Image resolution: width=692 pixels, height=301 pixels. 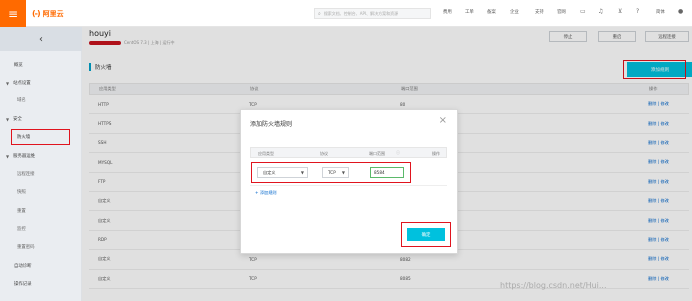 What do you see at coordinates (271, 124) in the screenshot?
I see `dialog-title: 添加防火墙规则` at bounding box center [271, 124].